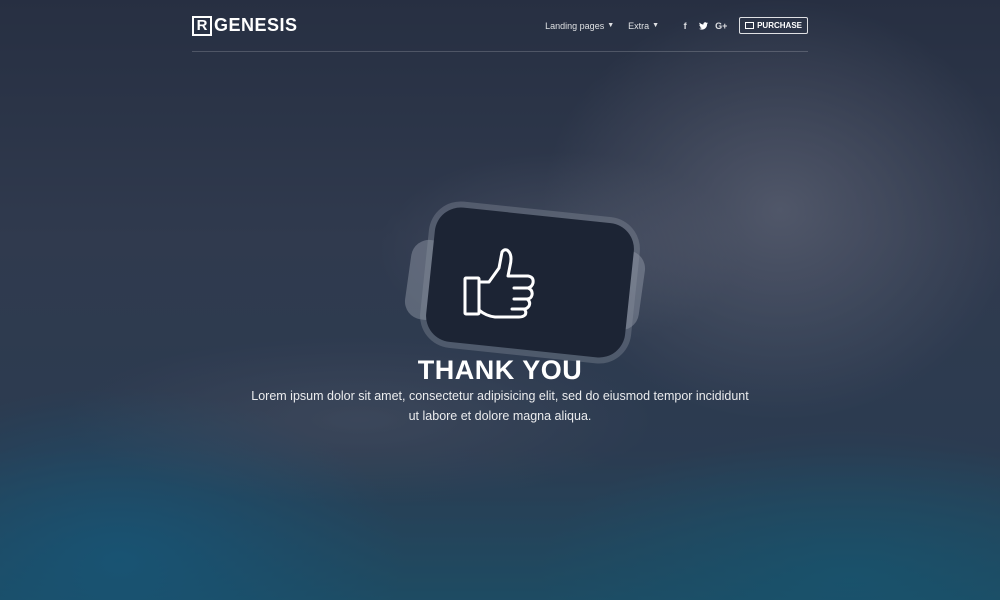  Describe the element at coordinates (500, 370) in the screenshot. I see `page-title: THANK YOU` at that location.